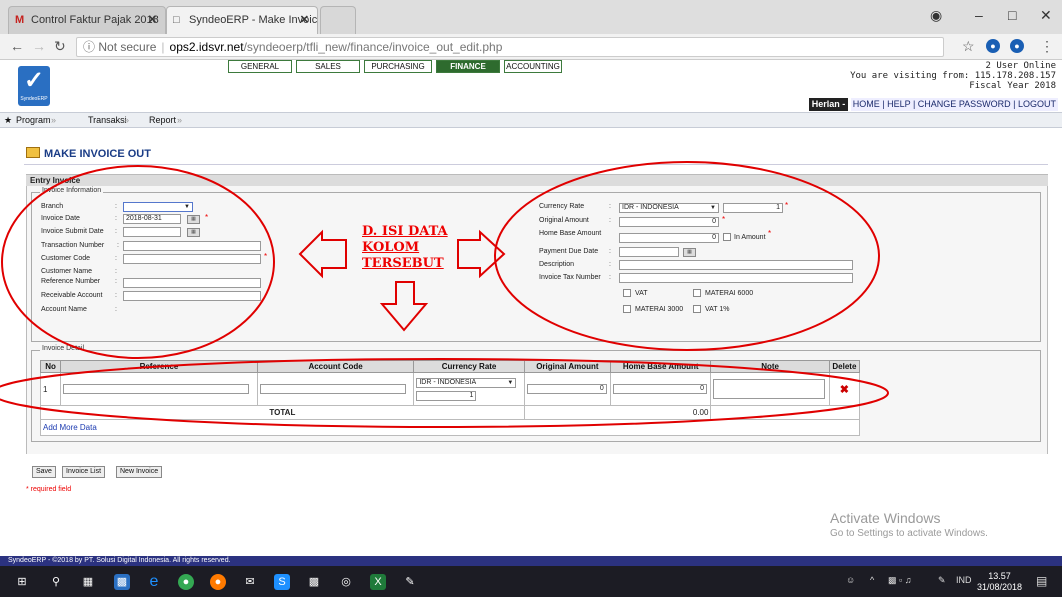 The image size is (1062, 597). Describe the element at coordinates (60, 46) in the screenshot. I see `reload-icon: ↻` at that location.